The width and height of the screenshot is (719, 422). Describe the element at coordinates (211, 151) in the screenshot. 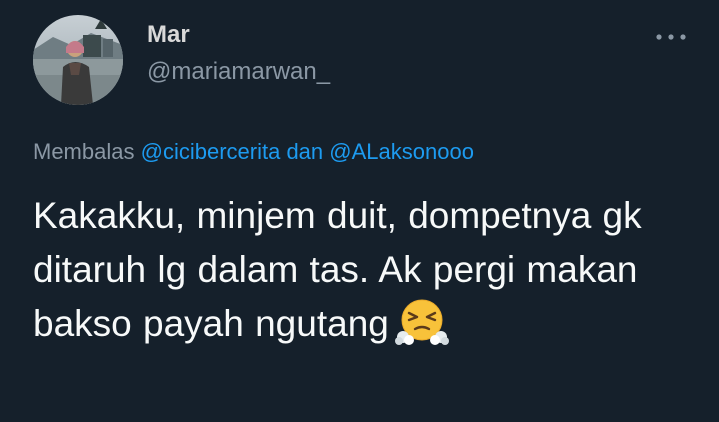

I see `mention-link-cicibercerita: @cicibercerita` at that location.